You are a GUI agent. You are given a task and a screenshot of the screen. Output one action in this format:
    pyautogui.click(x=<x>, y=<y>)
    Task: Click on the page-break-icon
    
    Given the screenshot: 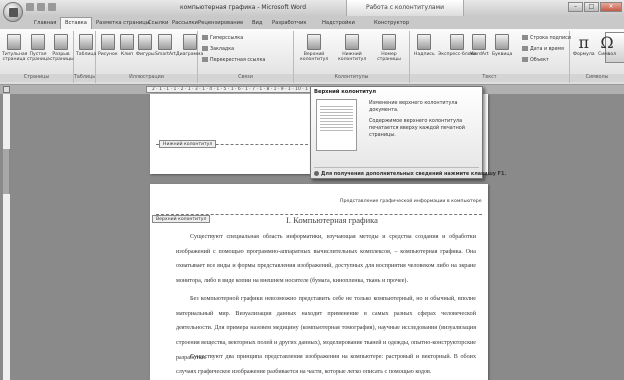 What is the action you would take?
    pyautogui.click(x=61, y=42)
    